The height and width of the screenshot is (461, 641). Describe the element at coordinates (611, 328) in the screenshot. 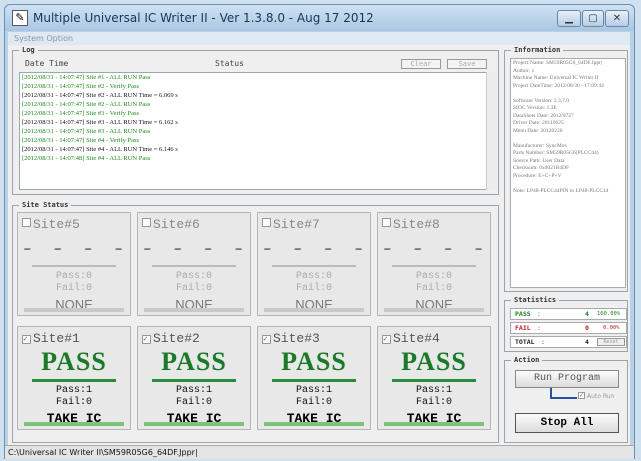

I see `stat-fail-pct: 0.00%` at that location.